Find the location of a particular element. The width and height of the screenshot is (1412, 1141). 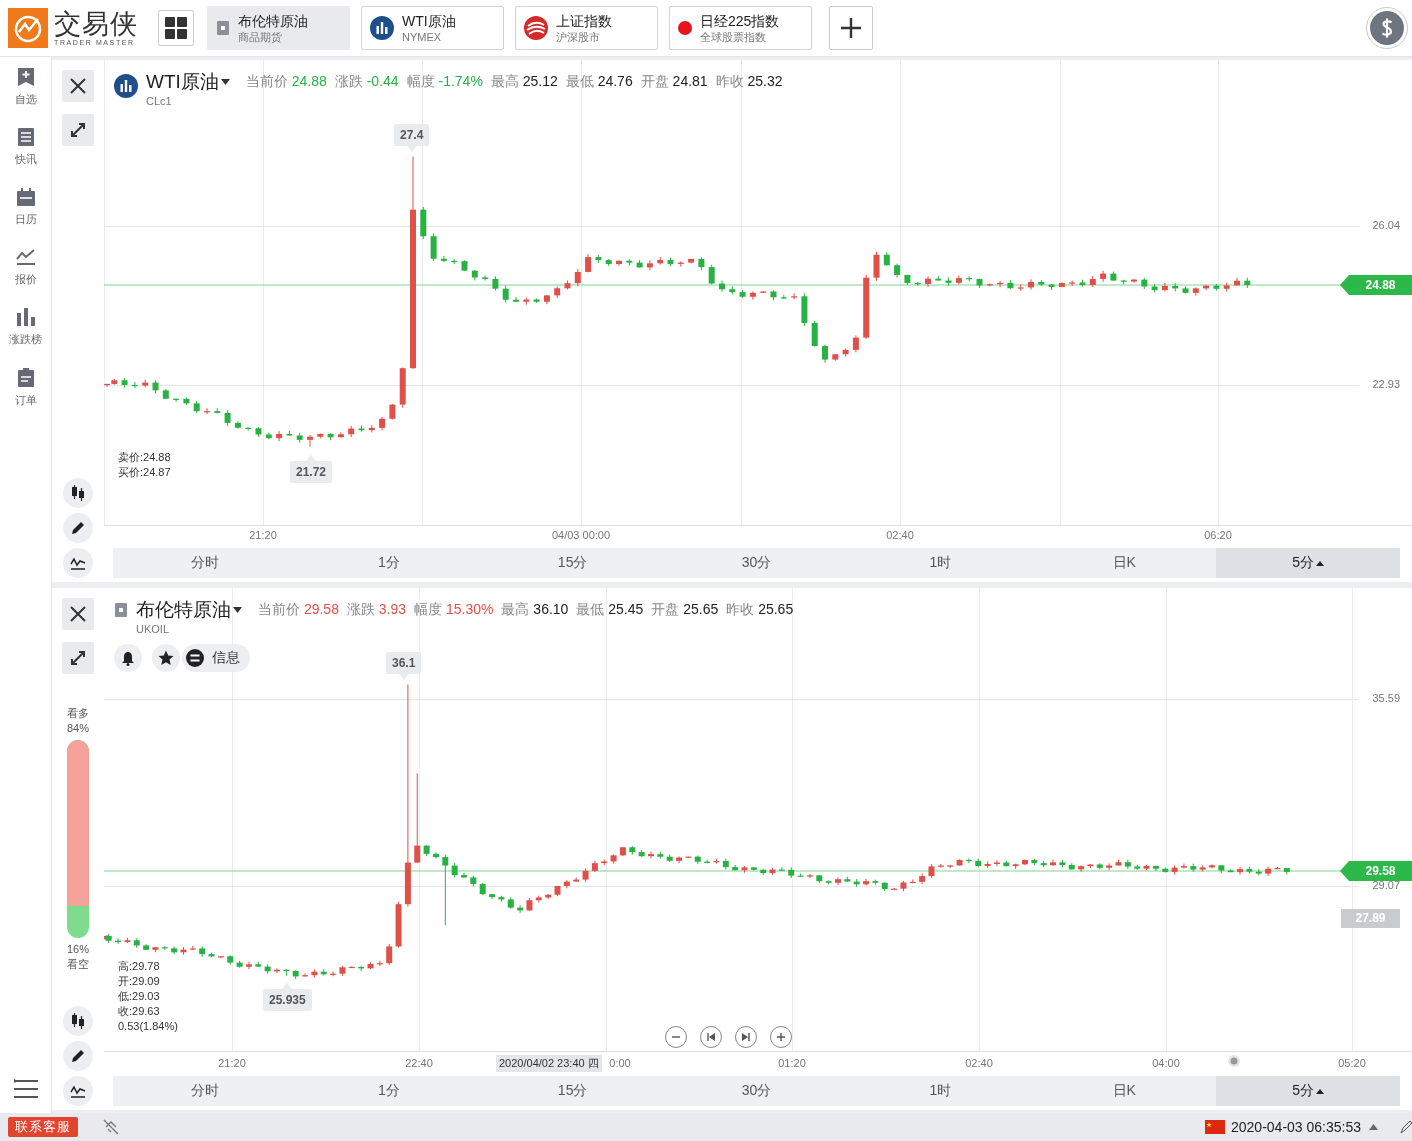

customer-service-button: 联系客服 is located at coordinates (43, 1127).